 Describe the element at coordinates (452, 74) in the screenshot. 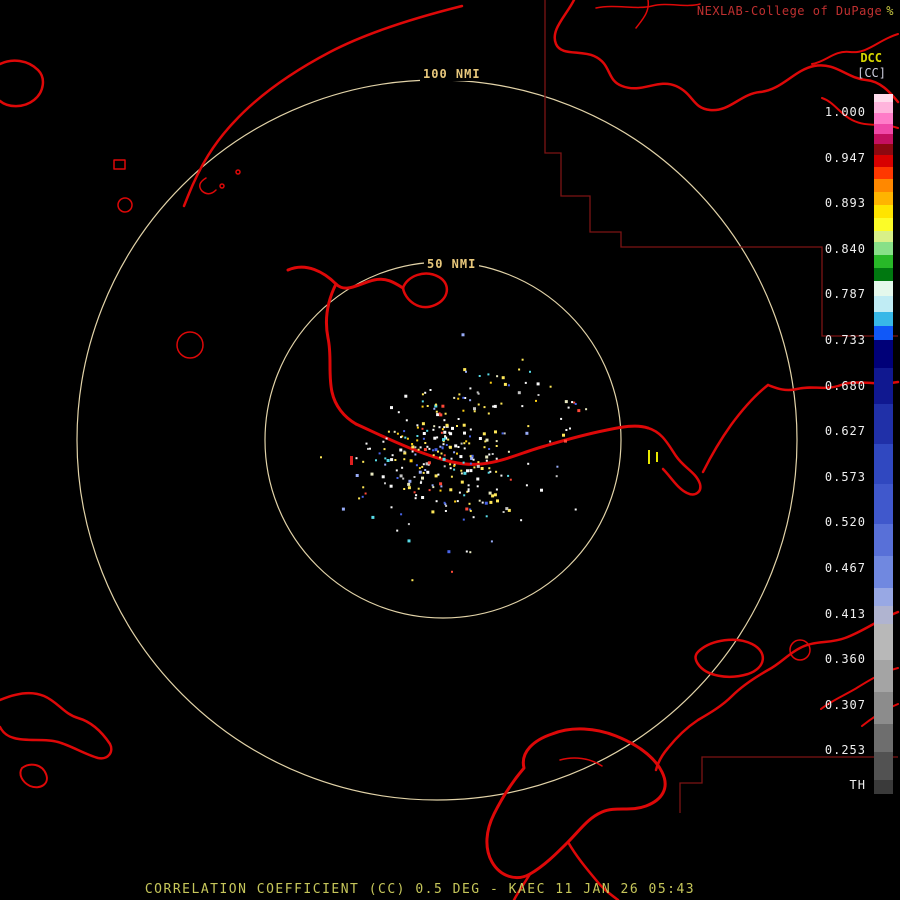

I see `outer-ring-label: 100 NMI` at that location.